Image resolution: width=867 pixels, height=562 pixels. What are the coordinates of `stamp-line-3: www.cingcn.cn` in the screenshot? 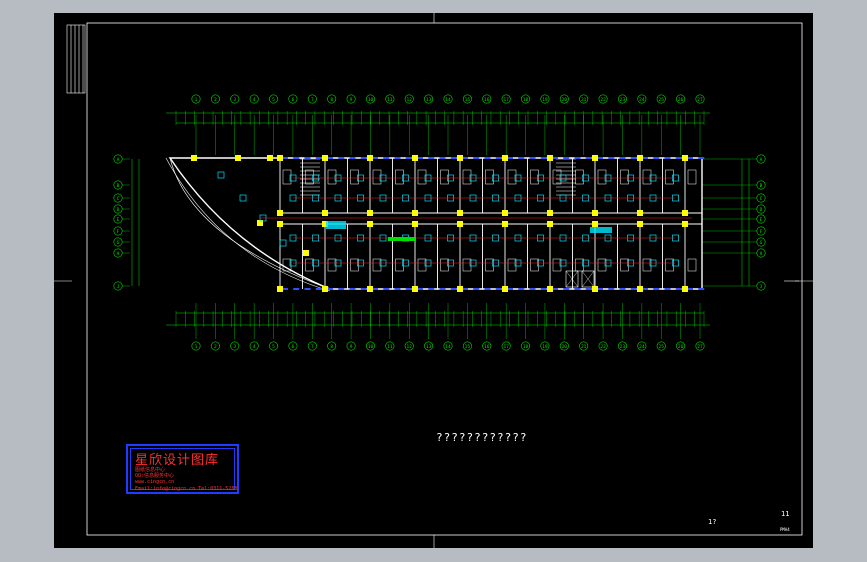 It's located at (155, 482).